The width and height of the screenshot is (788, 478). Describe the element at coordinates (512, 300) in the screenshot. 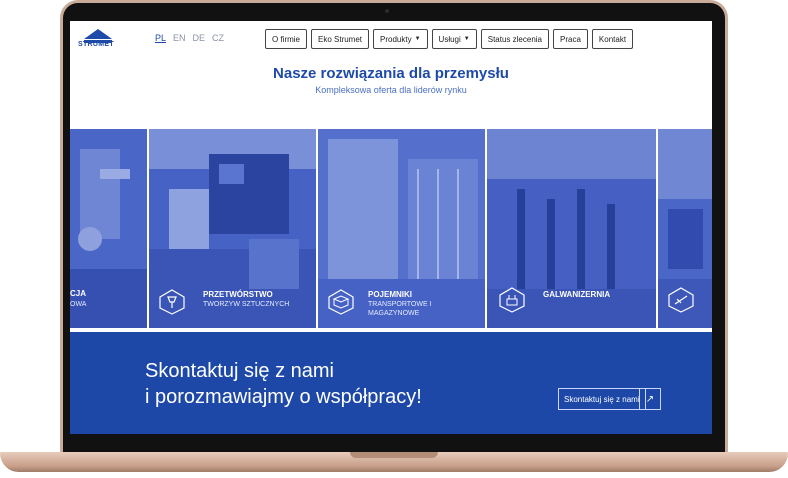

I see `galvanizing-icon` at that location.